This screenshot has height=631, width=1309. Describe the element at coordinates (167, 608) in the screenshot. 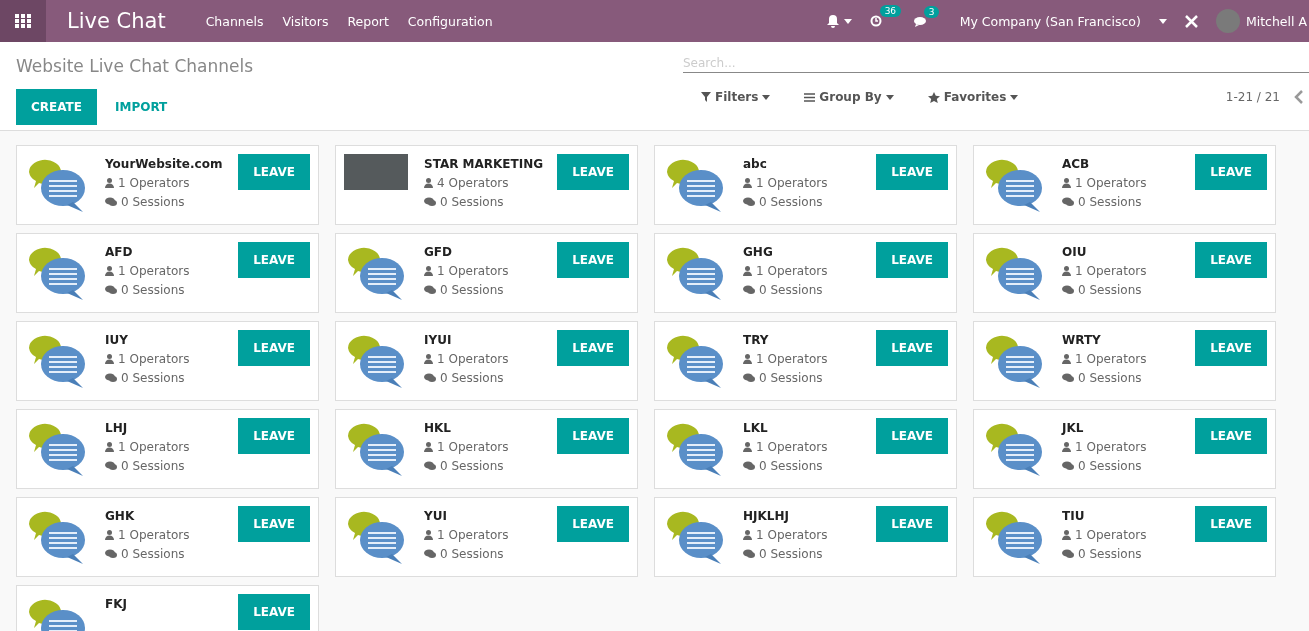

I see `channel-card: FKJ LEAVE` at that location.